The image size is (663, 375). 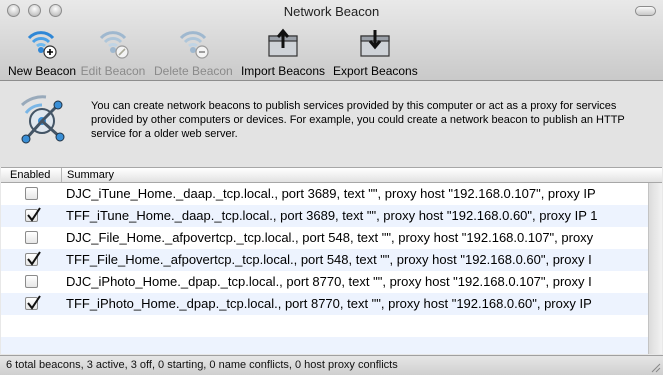 What do you see at coordinates (331, 175) in the screenshot?
I see `table-header: Enabled Summary` at bounding box center [331, 175].